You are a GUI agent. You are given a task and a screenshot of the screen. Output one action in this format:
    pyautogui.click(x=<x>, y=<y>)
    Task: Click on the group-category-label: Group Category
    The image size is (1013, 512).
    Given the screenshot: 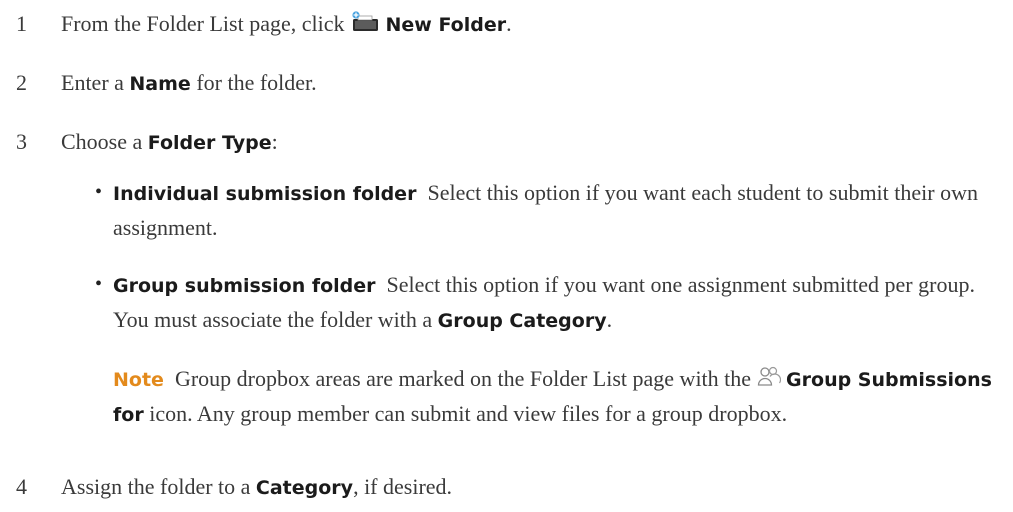 What is the action you would take?
    pyautogui.click(x=522, y=321)
    